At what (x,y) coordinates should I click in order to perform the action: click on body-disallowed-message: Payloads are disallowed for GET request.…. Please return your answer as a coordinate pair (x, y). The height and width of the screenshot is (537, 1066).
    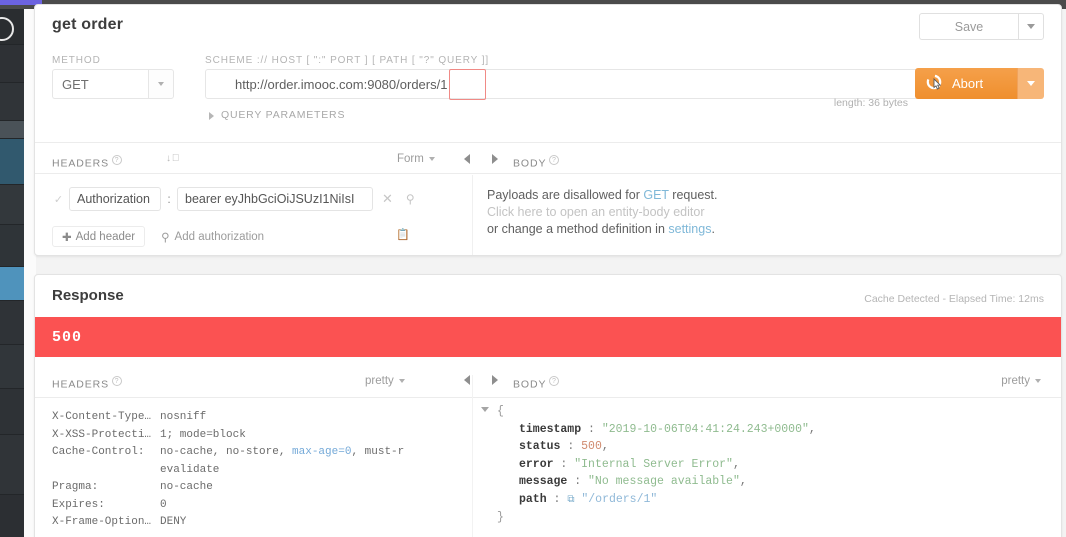
    Looking at the image, I should click on (602, 212).